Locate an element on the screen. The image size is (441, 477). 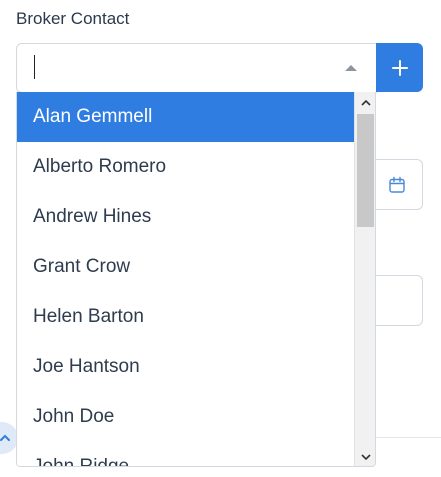
dropdown-toggle-icon is located at coordinates (351, 68).